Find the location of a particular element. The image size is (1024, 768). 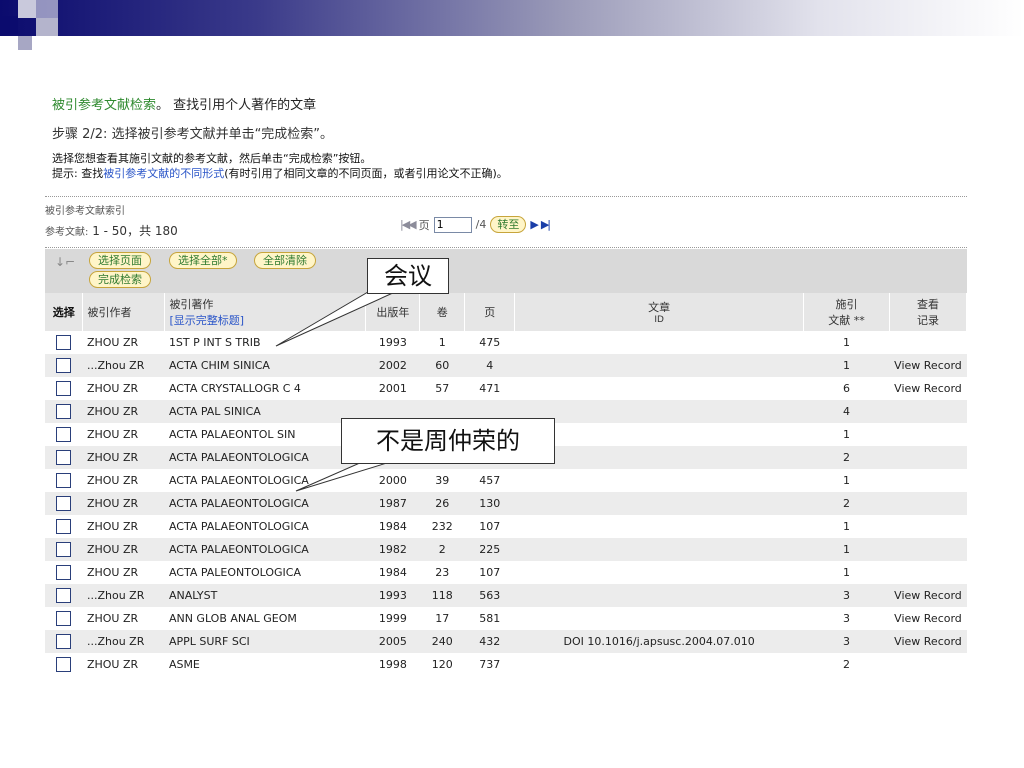

cell-page: 457 is located at coordinates (489, 480).